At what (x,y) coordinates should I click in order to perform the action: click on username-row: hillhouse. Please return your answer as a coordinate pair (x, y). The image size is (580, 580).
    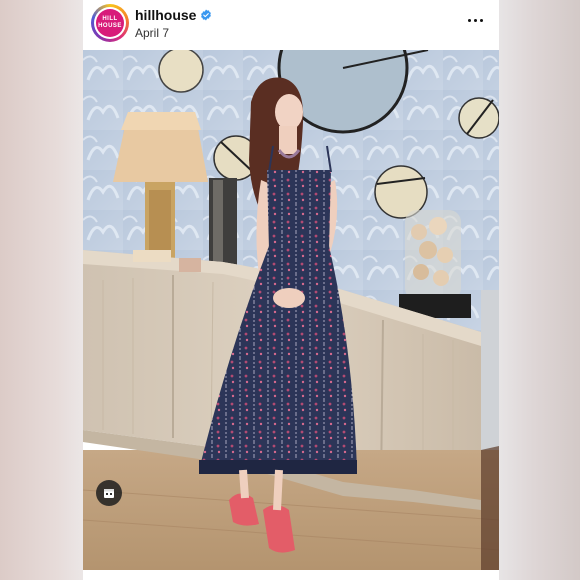
    Looking at the image, I should click on (173, 15).